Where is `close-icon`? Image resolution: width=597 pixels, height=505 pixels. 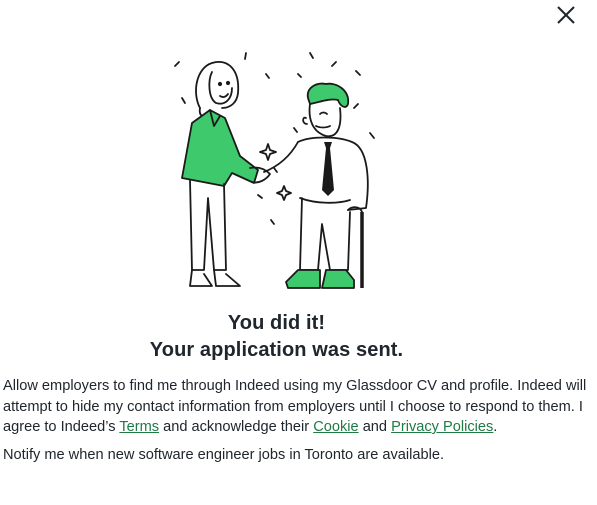 close-icon is located at coordinates (566, 15).